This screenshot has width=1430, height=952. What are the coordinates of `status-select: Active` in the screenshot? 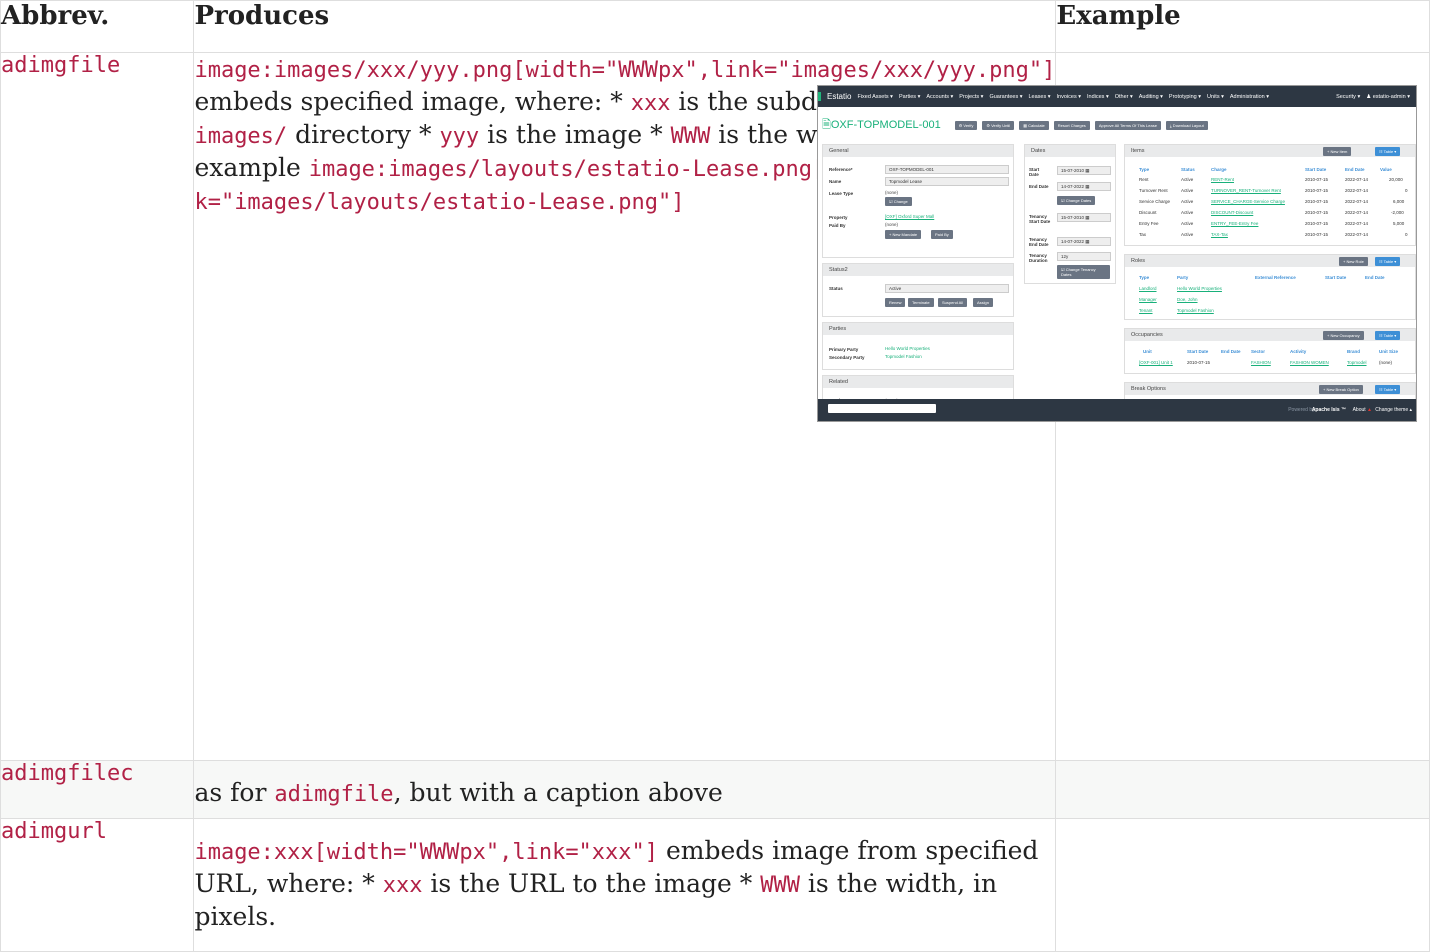 It's located at (947, 288).